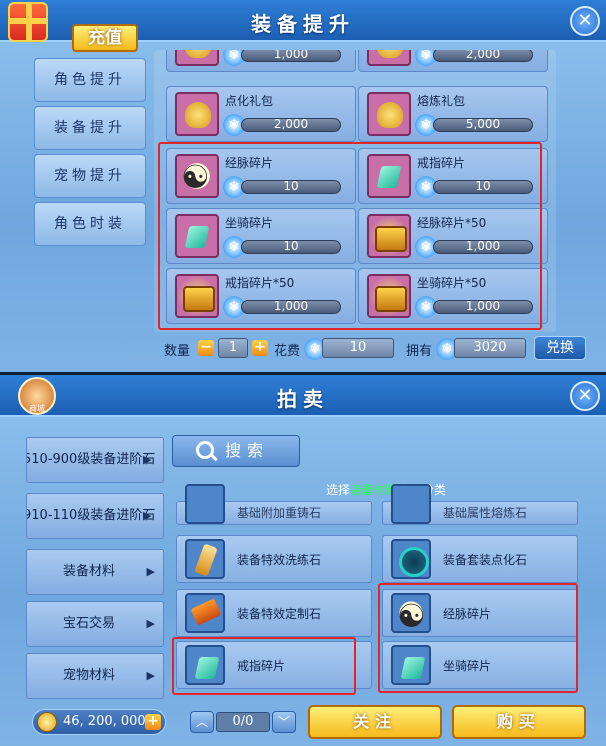  I want to click on tab-equipment-upgrade: 装备提升, so click(90, 128).